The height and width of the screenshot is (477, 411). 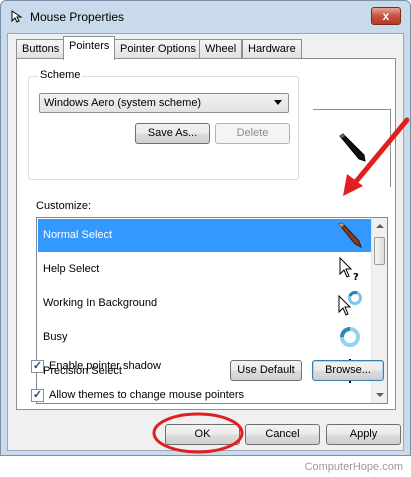 I want to click on watermark: ComputerHope.com, so click(x=353, y=467).